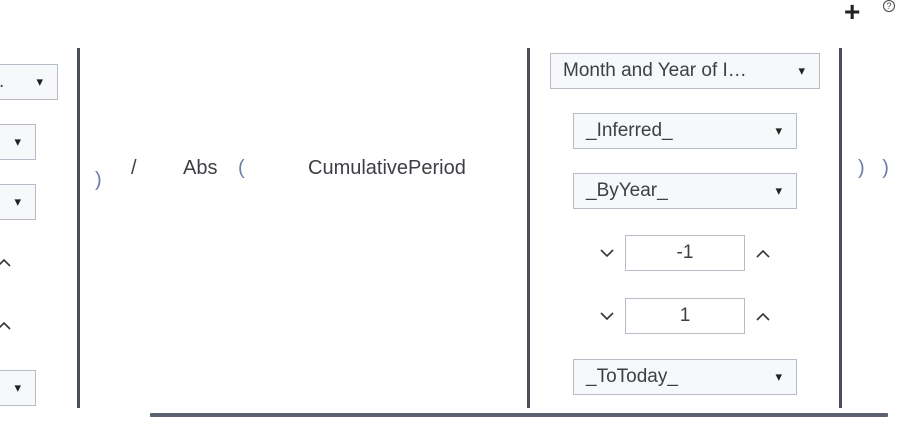 The image size is (898, 439). What do you see at coordinates (852, 14) in the screenshot?
I see `add-button: +` at bounding box center [852, 14].